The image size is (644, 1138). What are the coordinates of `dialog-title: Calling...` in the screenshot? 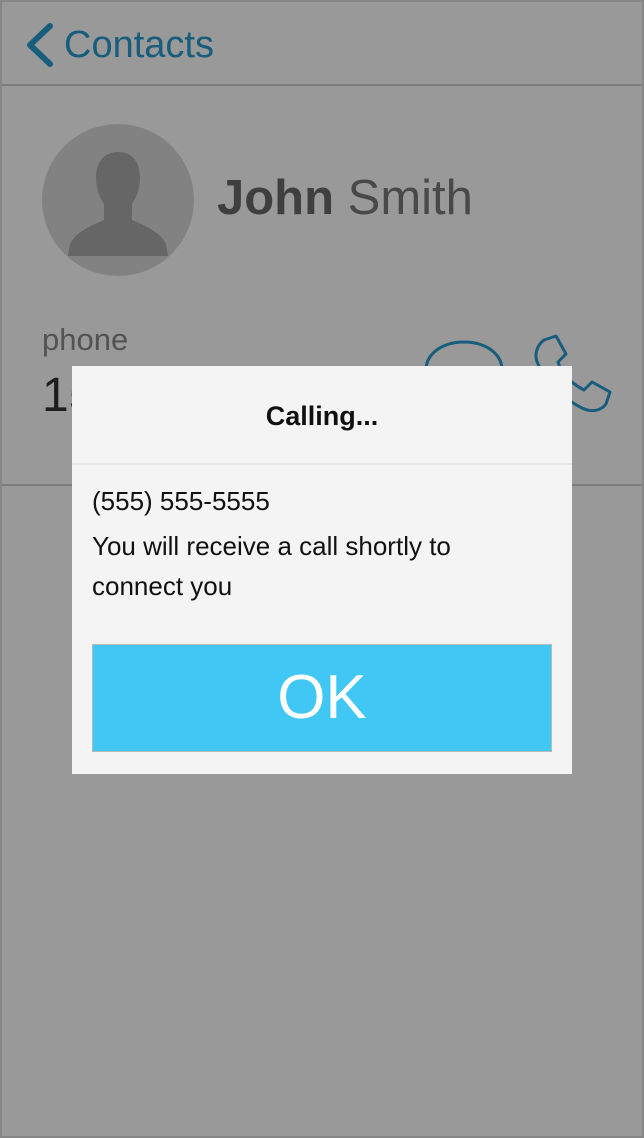 It's located at (322, 416).